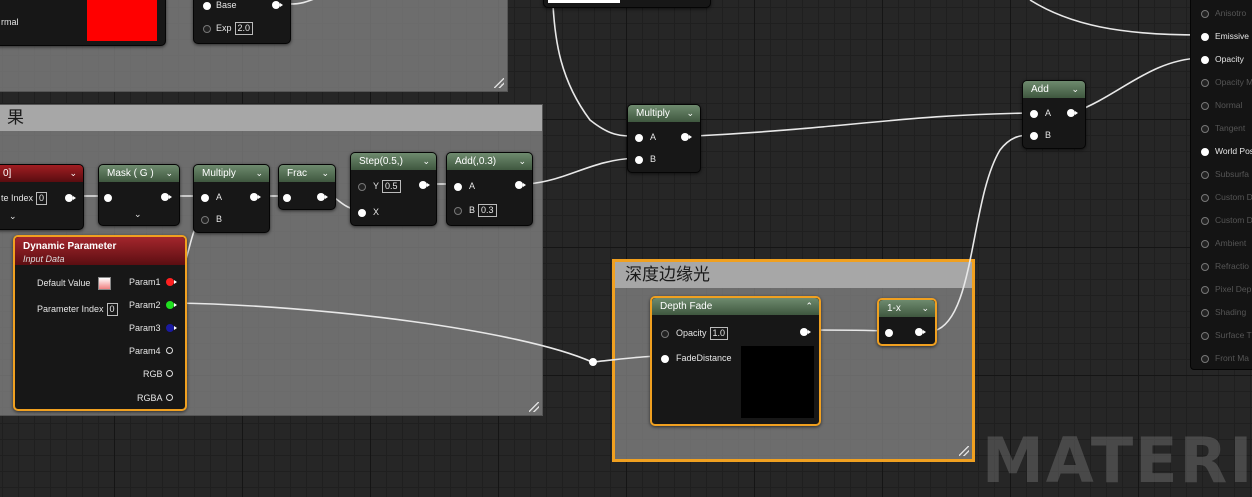 This screenshot has height=497, width=1252. Describe the element at coordinates (70, 246) in the screenshot. I see `node-title: Dynamic Parameter` at that location.